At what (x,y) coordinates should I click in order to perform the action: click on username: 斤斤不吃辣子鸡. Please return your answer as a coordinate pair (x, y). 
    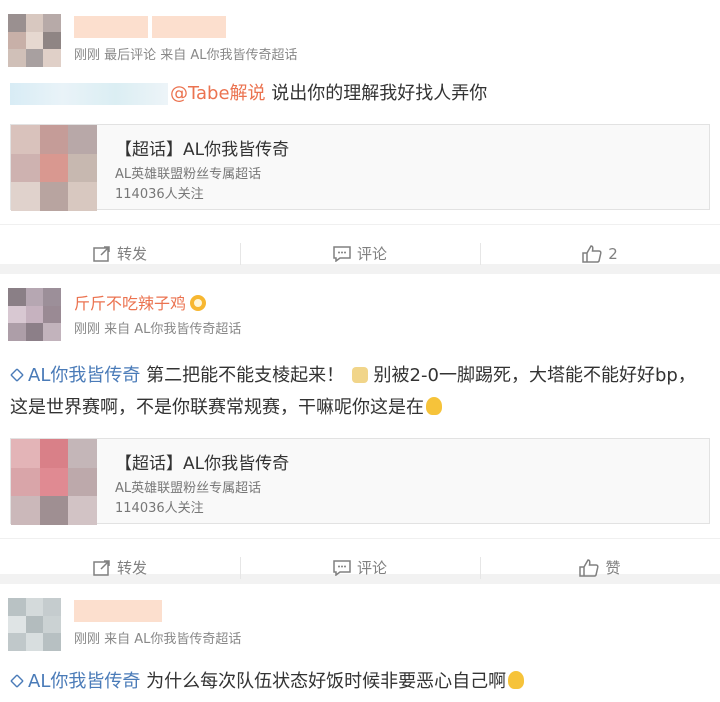
    Looking at the image, I should click on (140, 302).